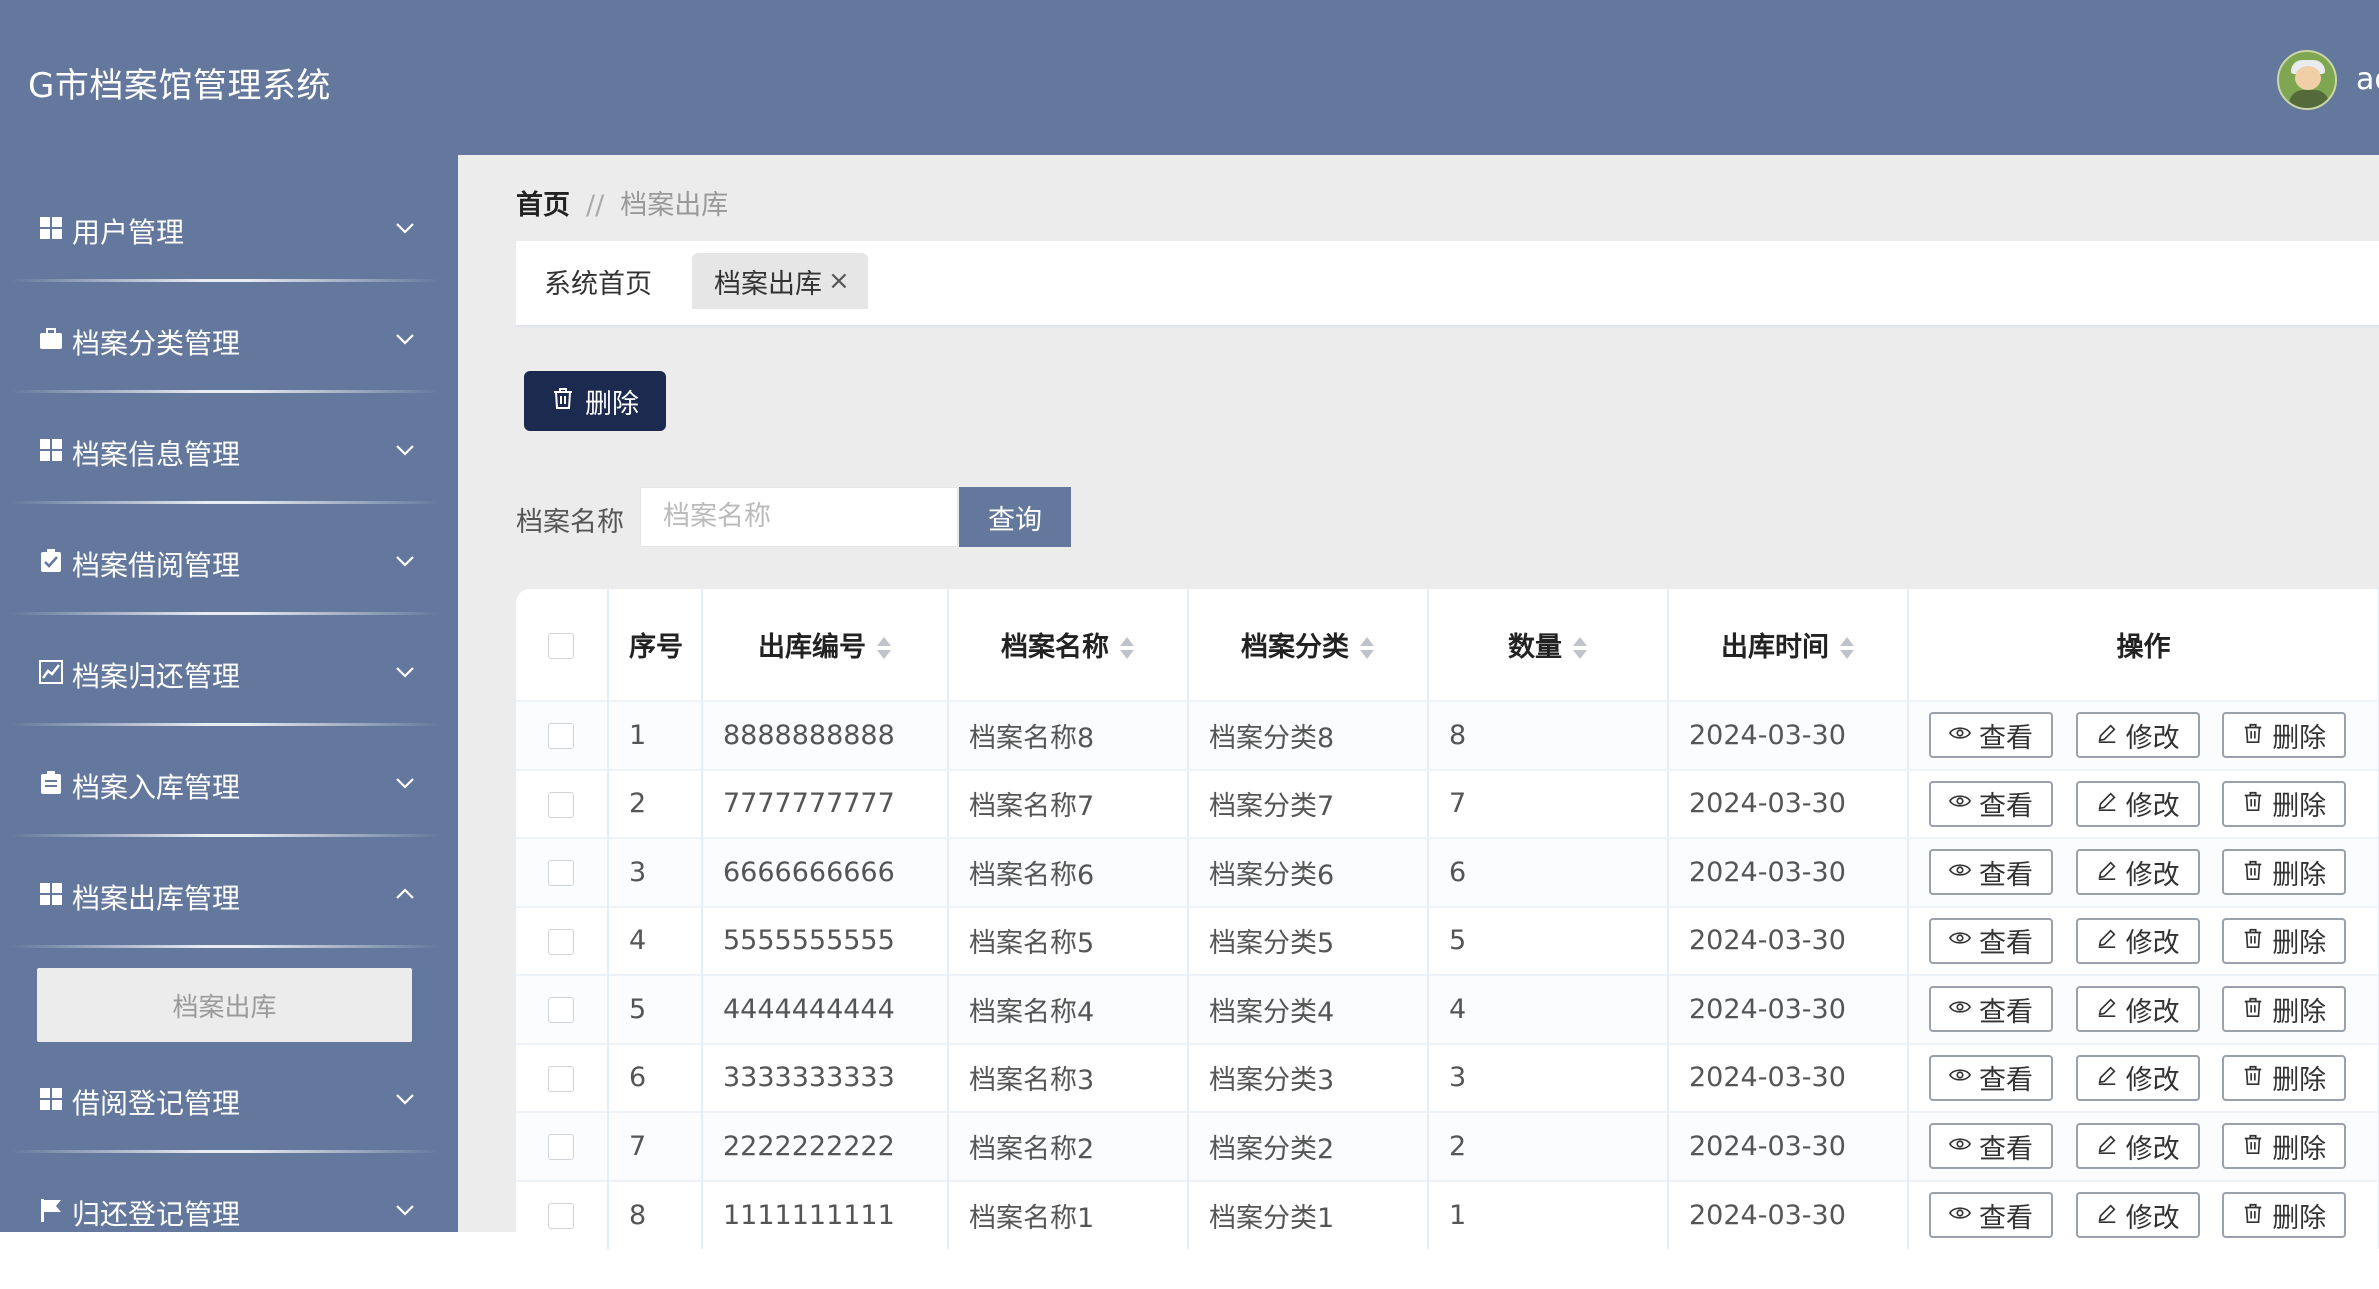  I want to click on header-out-number: 出库编号, so click(825, 645).